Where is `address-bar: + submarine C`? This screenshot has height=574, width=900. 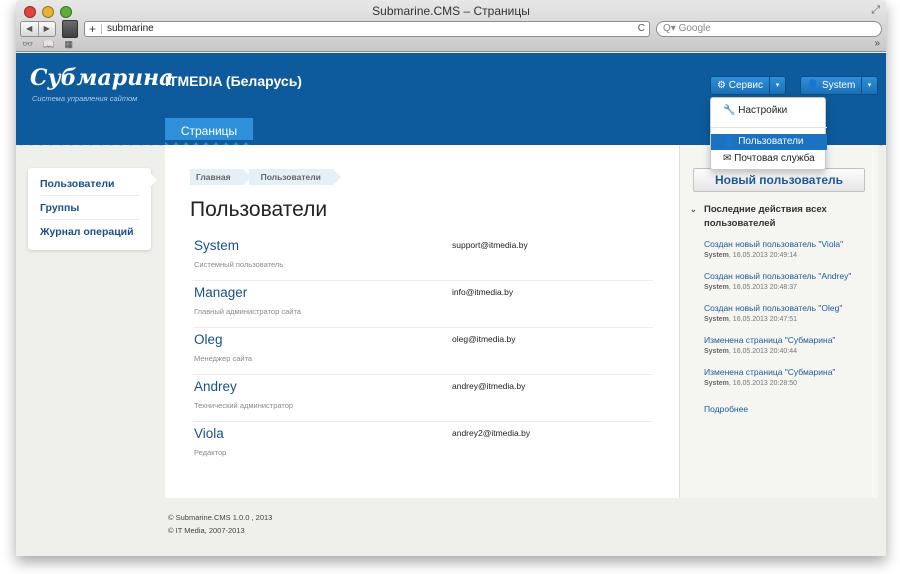 address-bar: + submarine C is located at coordinates (367, 29).